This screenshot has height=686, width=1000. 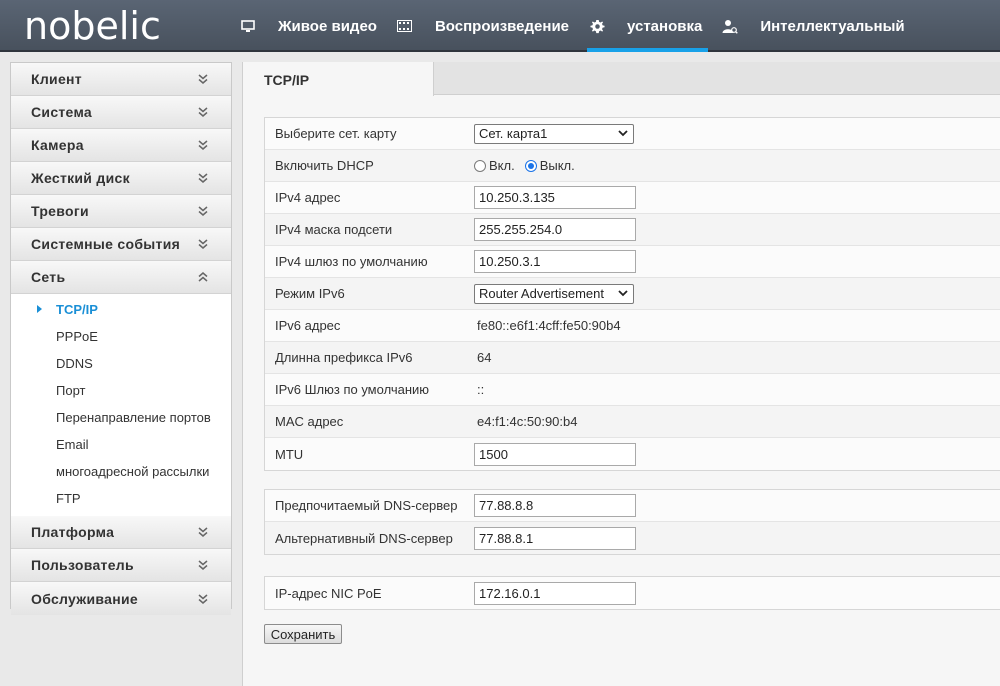 What do you see at coordinates (730, 26) in the screenshot?
I see `person-search-icon` at bounding box center [730, 26].